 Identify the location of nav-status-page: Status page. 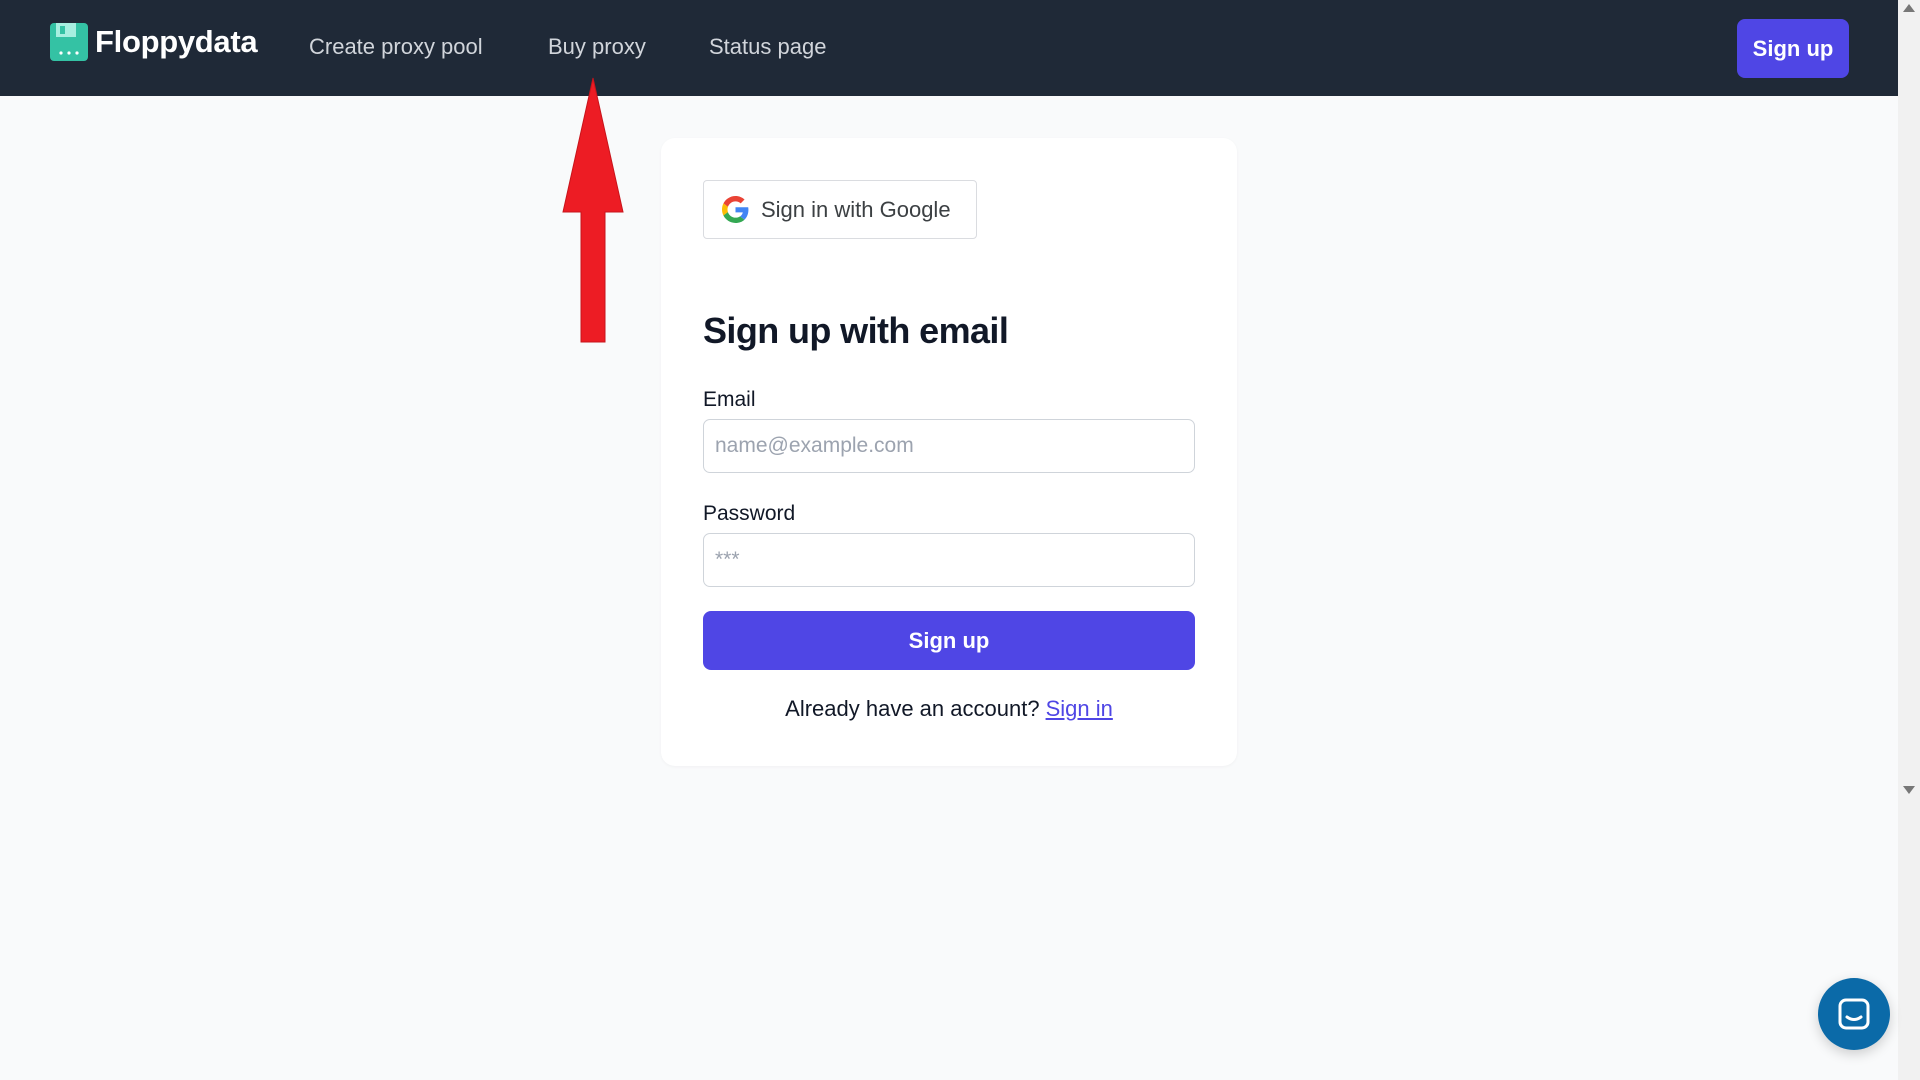
(767, 47).